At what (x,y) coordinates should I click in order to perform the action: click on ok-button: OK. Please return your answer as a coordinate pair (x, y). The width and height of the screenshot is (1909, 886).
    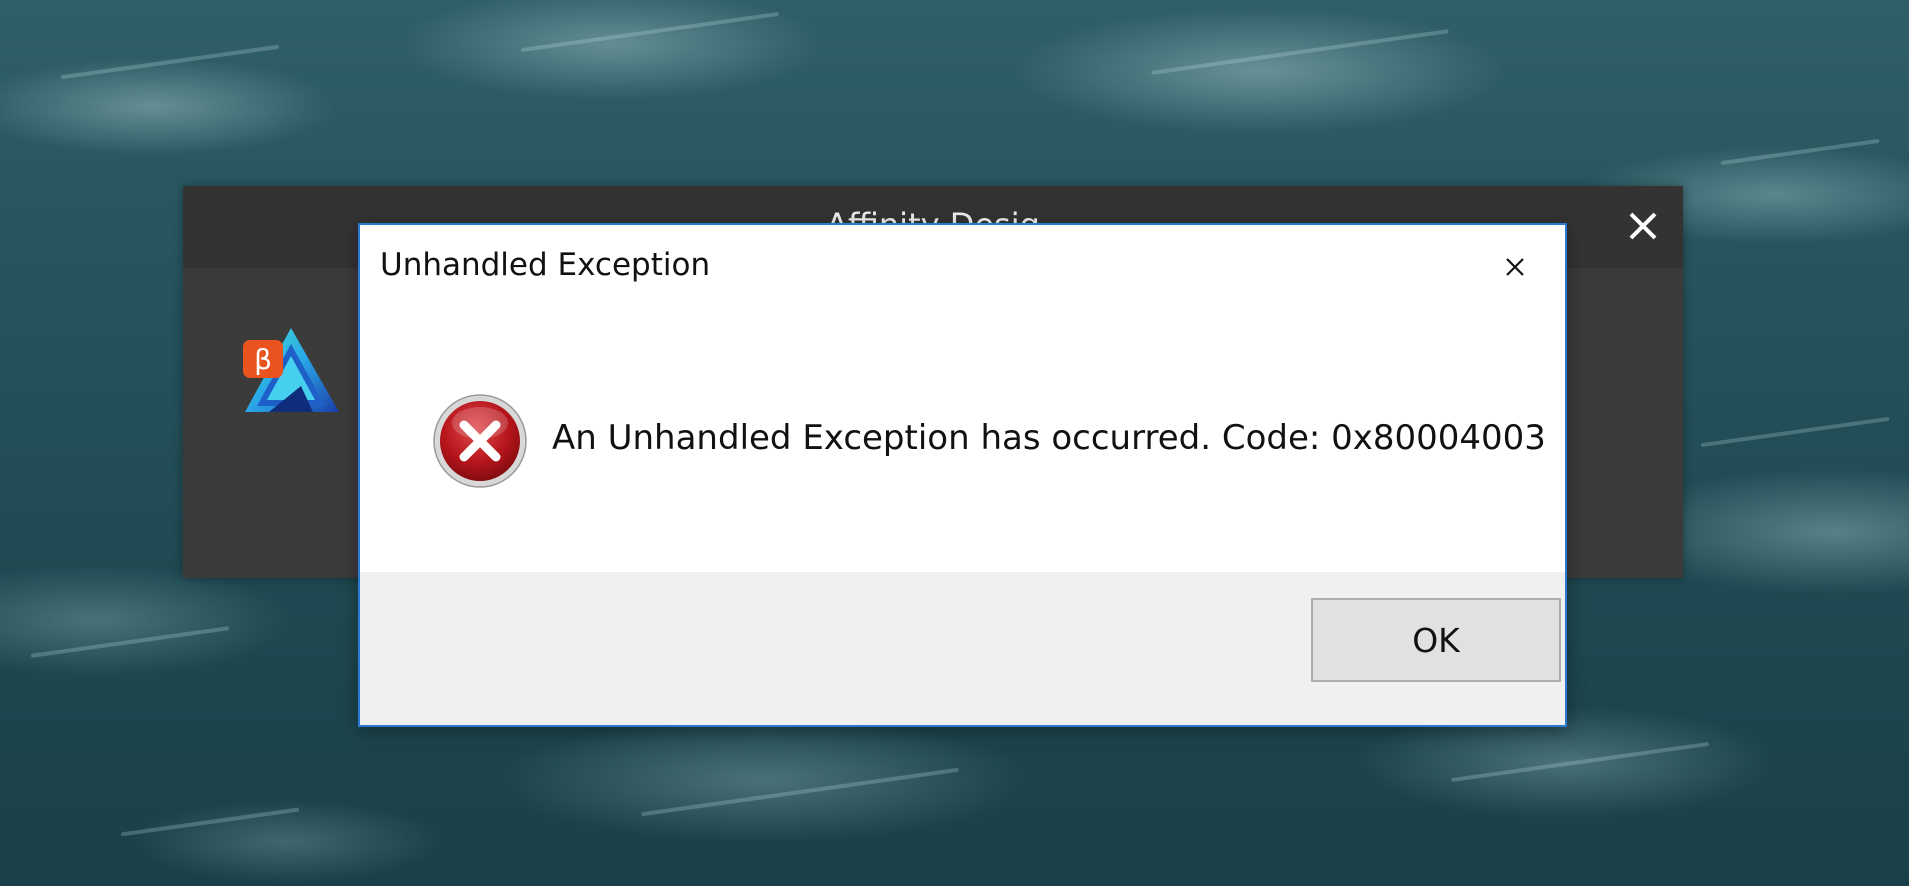
    Looking at the image, I should click on (1436, 640).